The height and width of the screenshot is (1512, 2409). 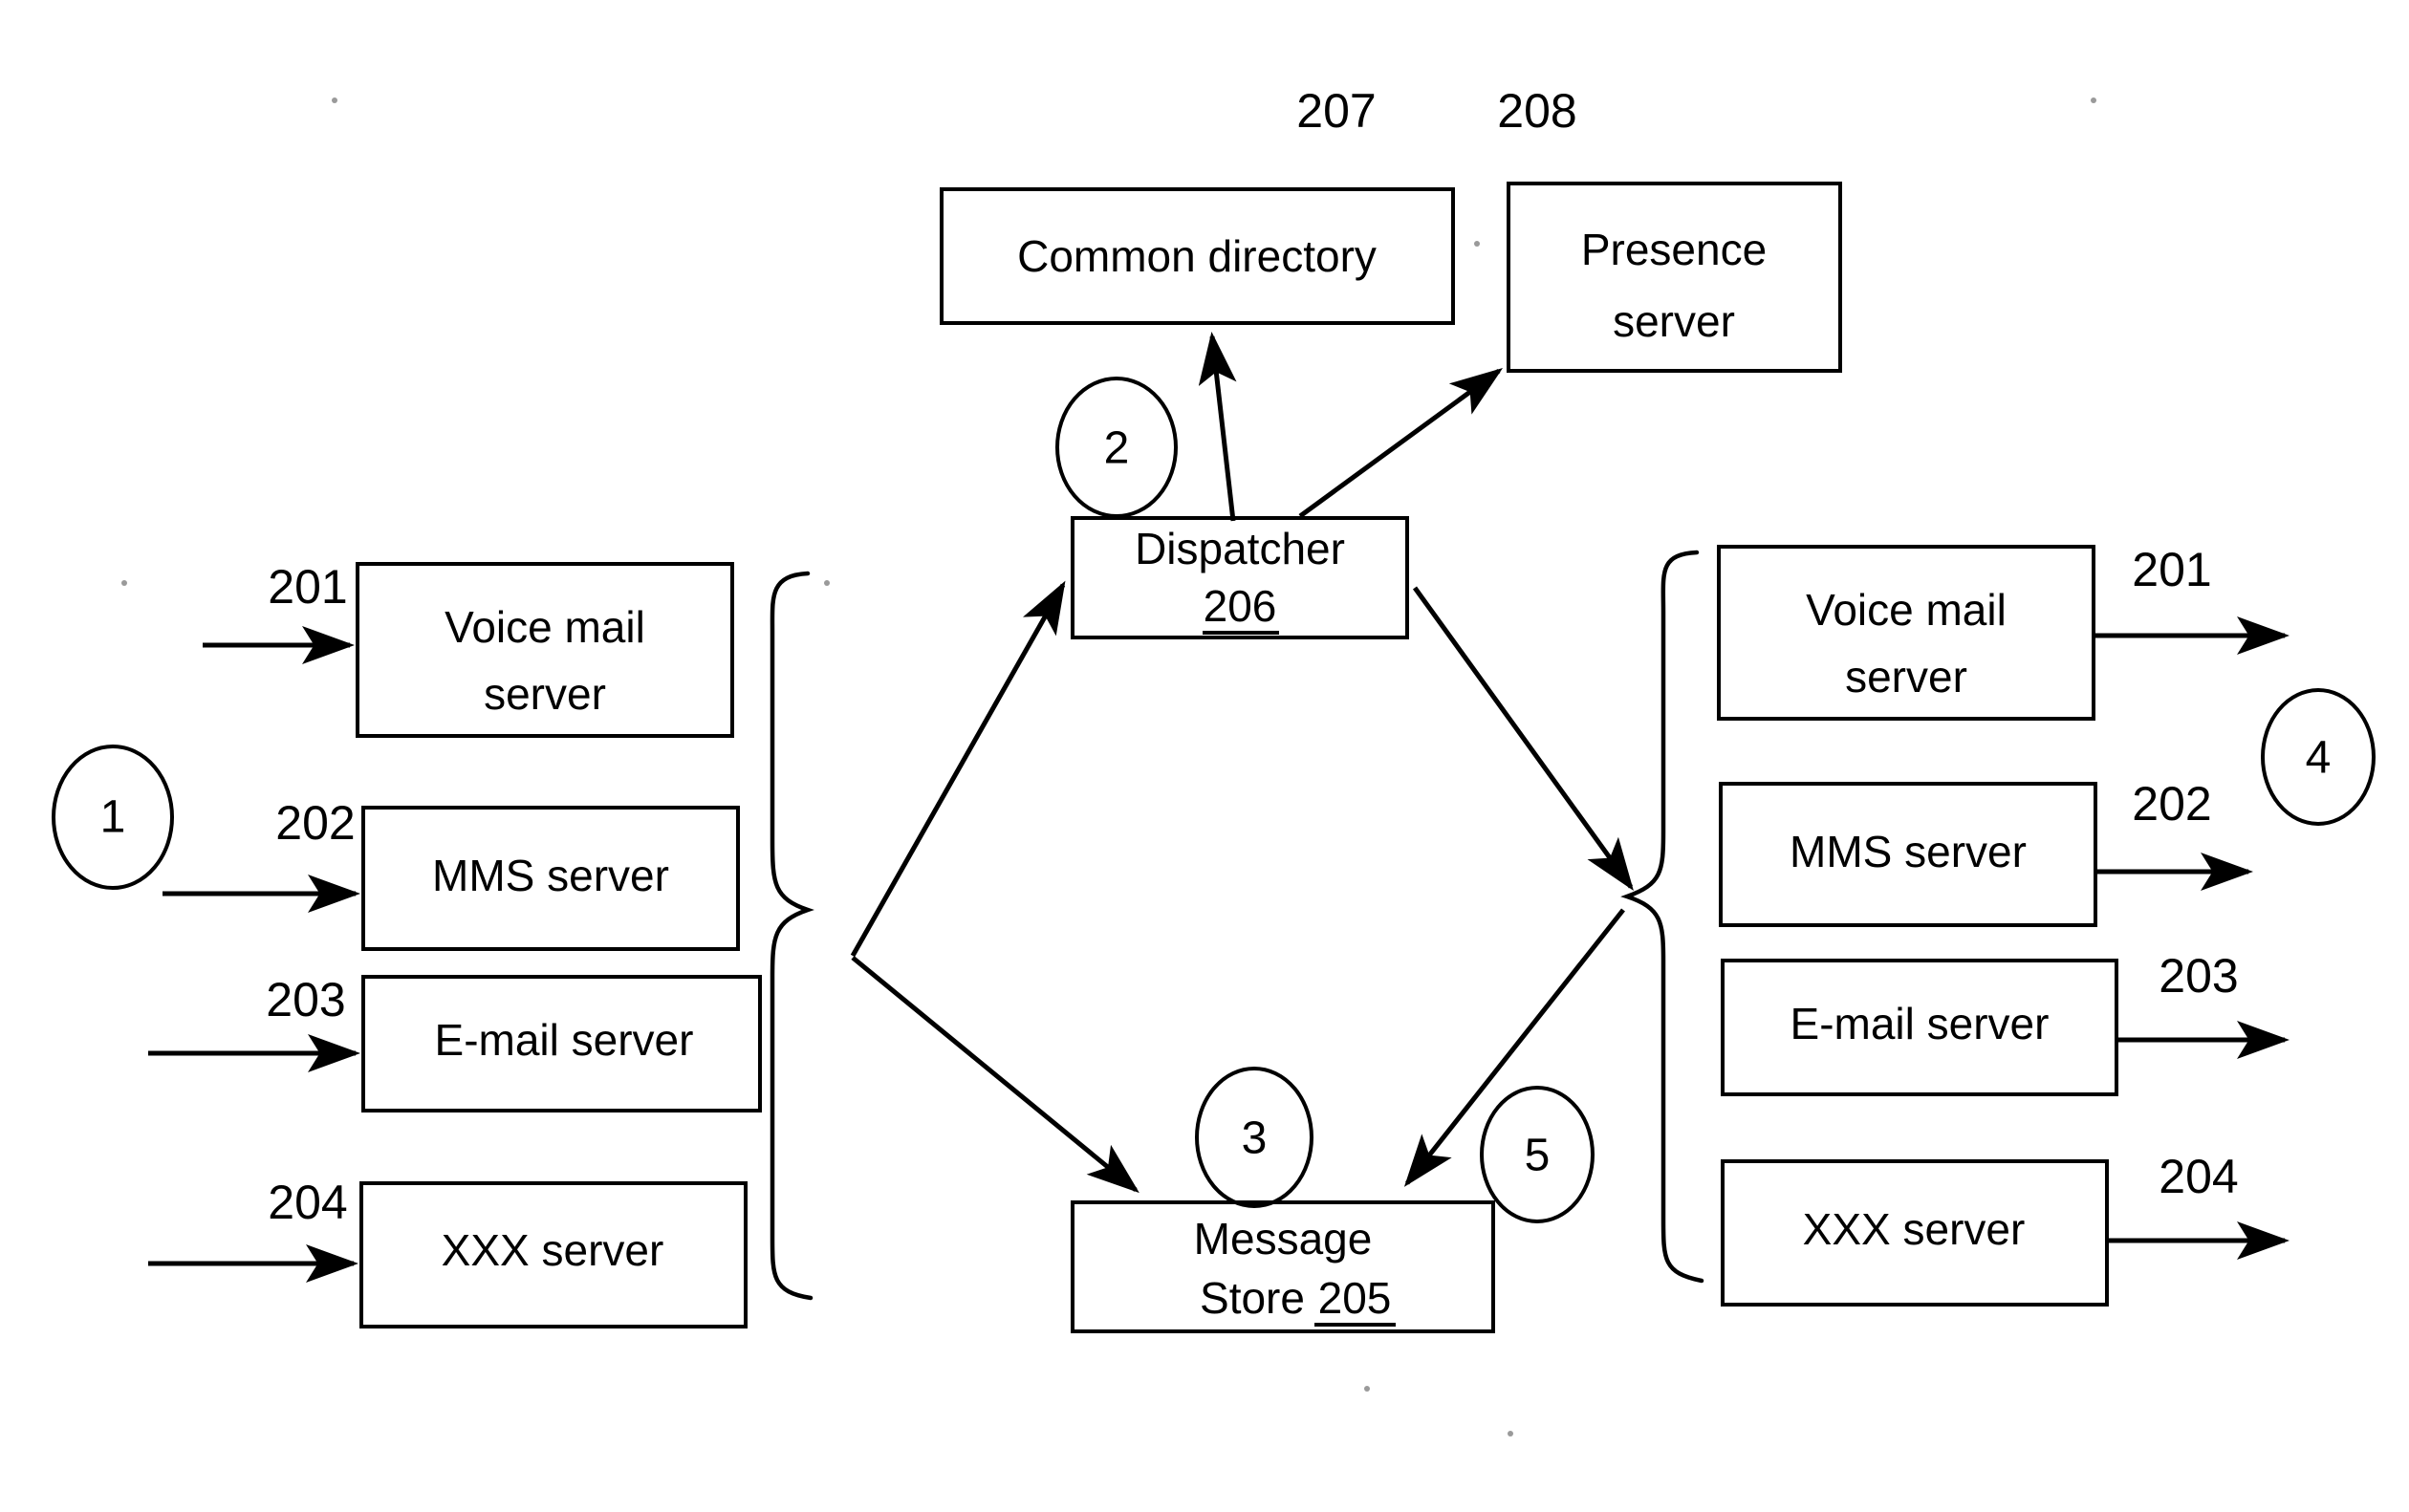 What do you see at coordinates (553, 1250) in the screenshot?
I see `left-xxx-label: XXX server` at bounding box center [553, 1250].